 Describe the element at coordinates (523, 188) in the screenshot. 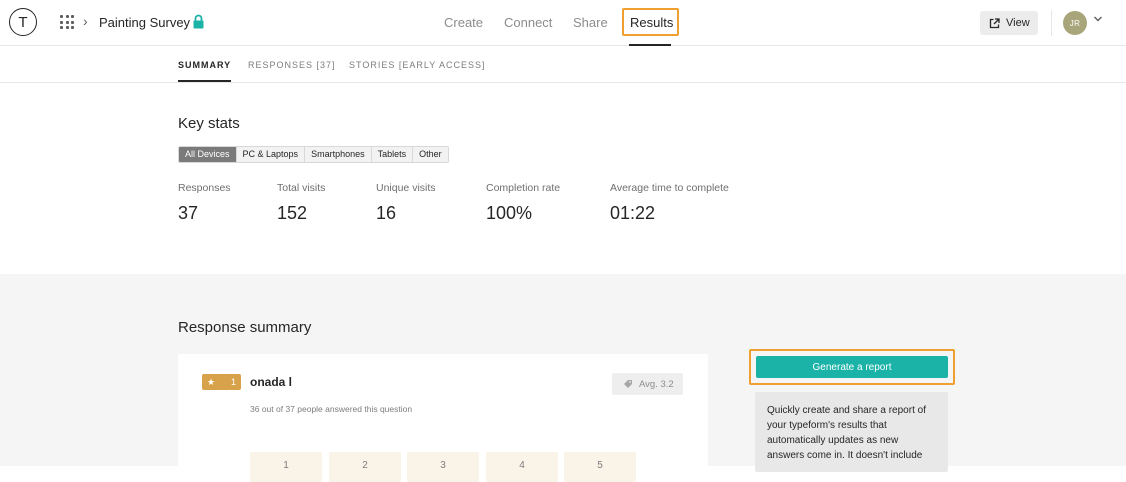

I see `stat-label: Completion rate` at that location.